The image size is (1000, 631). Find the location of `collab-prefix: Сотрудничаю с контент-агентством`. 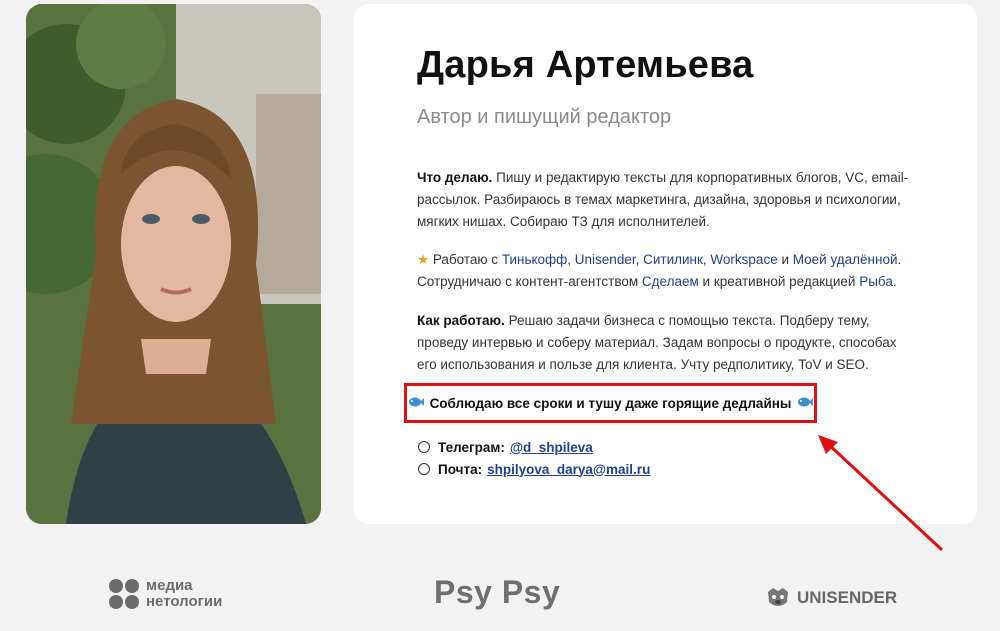

collab-prefix: Сотрудничаю с контент-агентством is located at coordinates (529, 281).